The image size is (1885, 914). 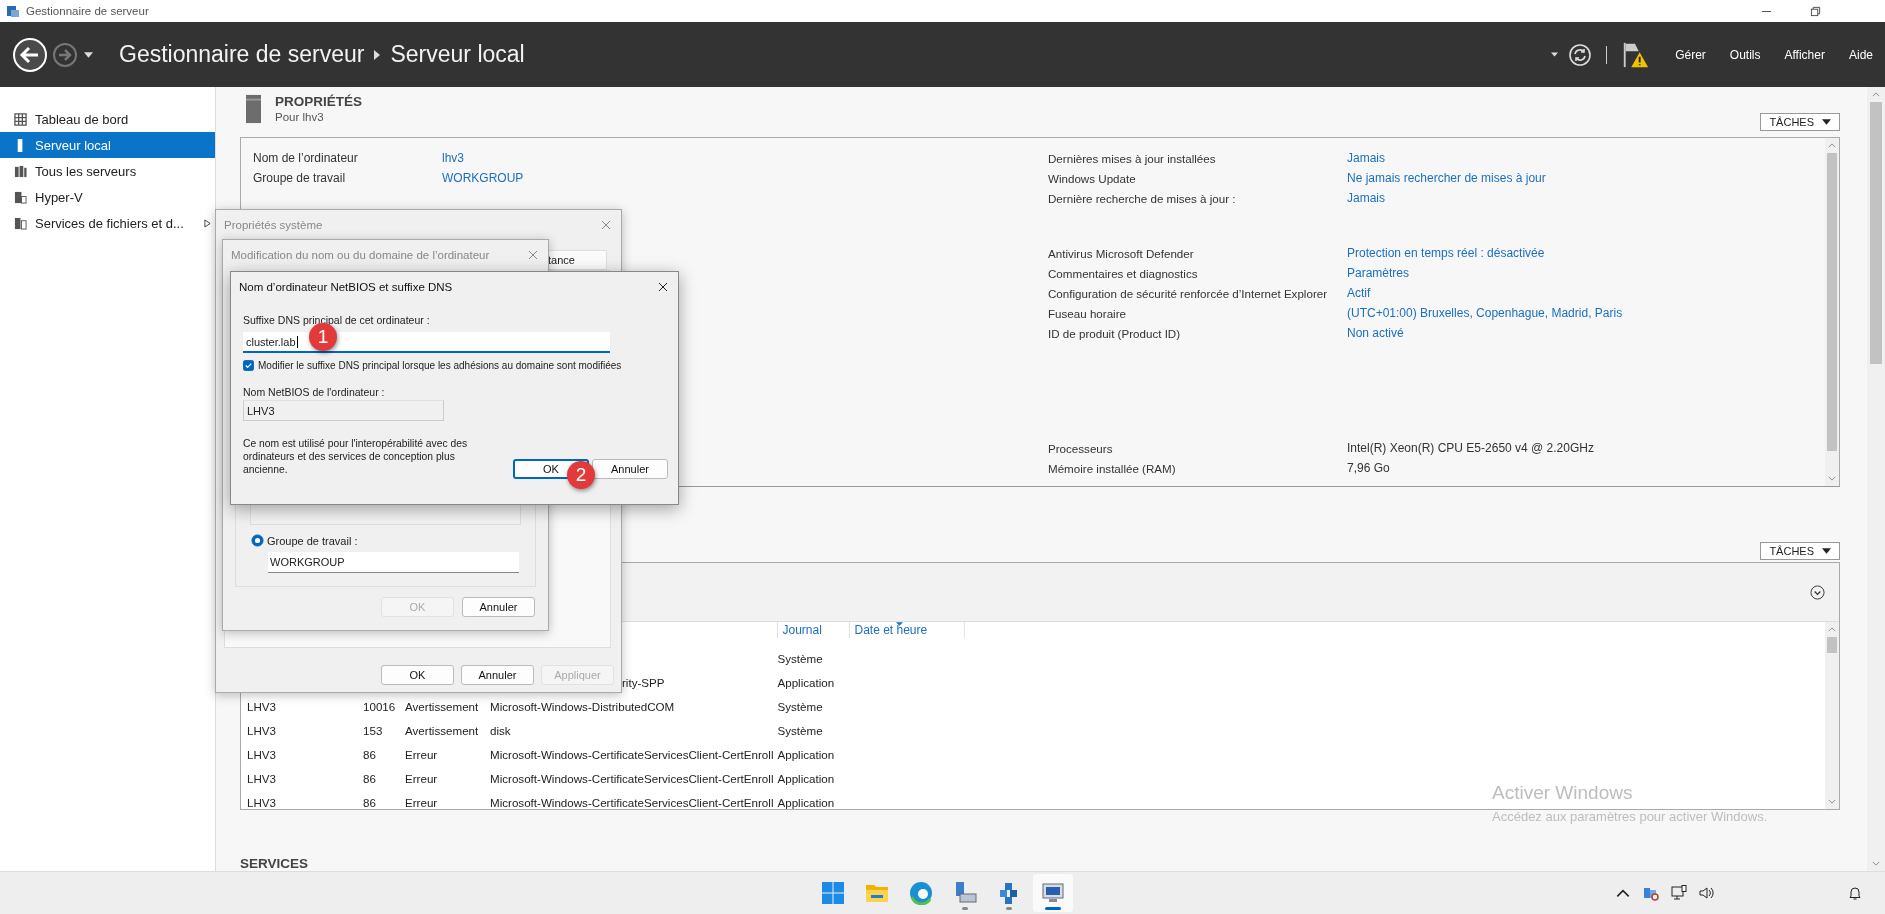 I want to click on property-link: lhv3, so click(x=453, y=158).